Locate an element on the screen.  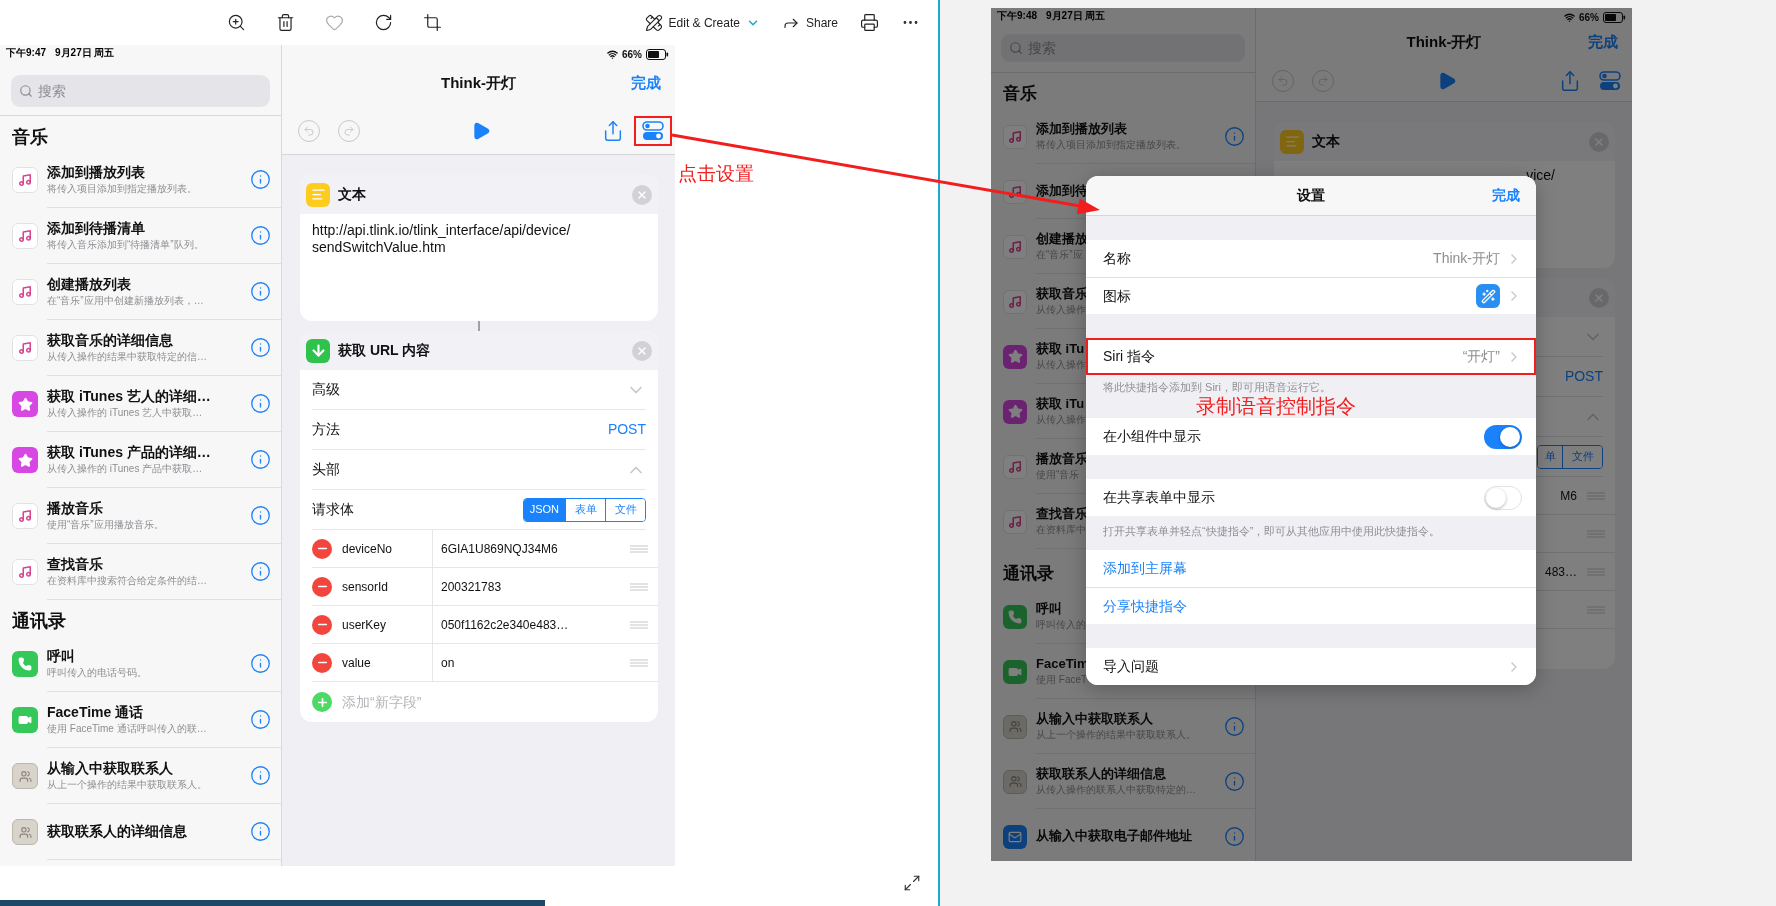
settings-row: 在共享表单中显示 is located at coordinates (1311, 497).